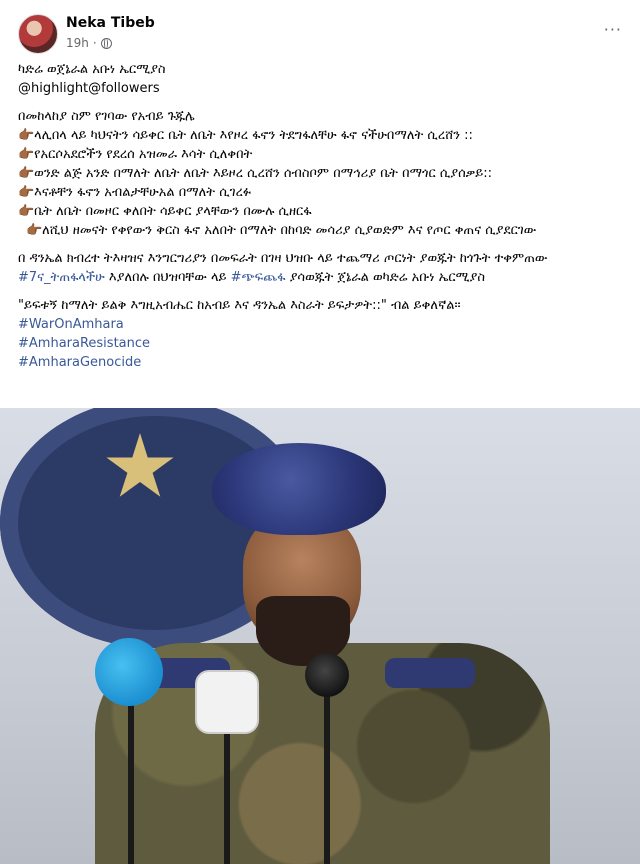 The width and height of the screenshot is (640, 864). I want to click on author-avatar, so click(38, 34).